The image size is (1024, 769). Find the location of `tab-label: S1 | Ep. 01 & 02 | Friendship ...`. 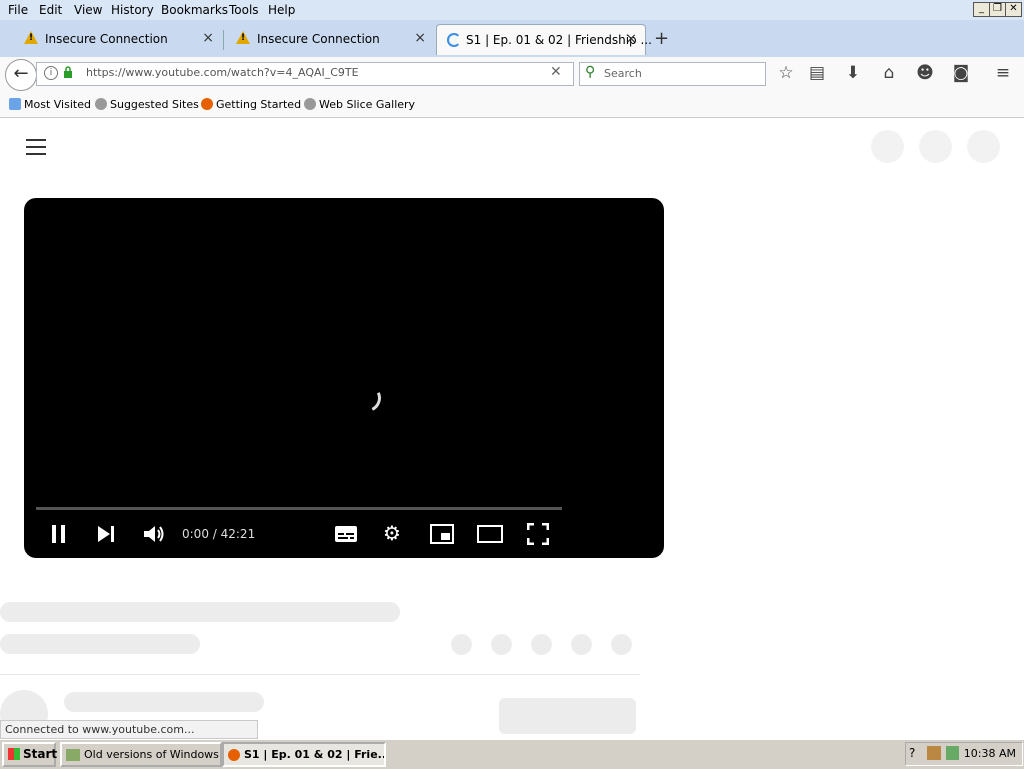

tab-label: S1 | Ep. 01 & 02 | Friendship ... is located at coordinates (559, 40).